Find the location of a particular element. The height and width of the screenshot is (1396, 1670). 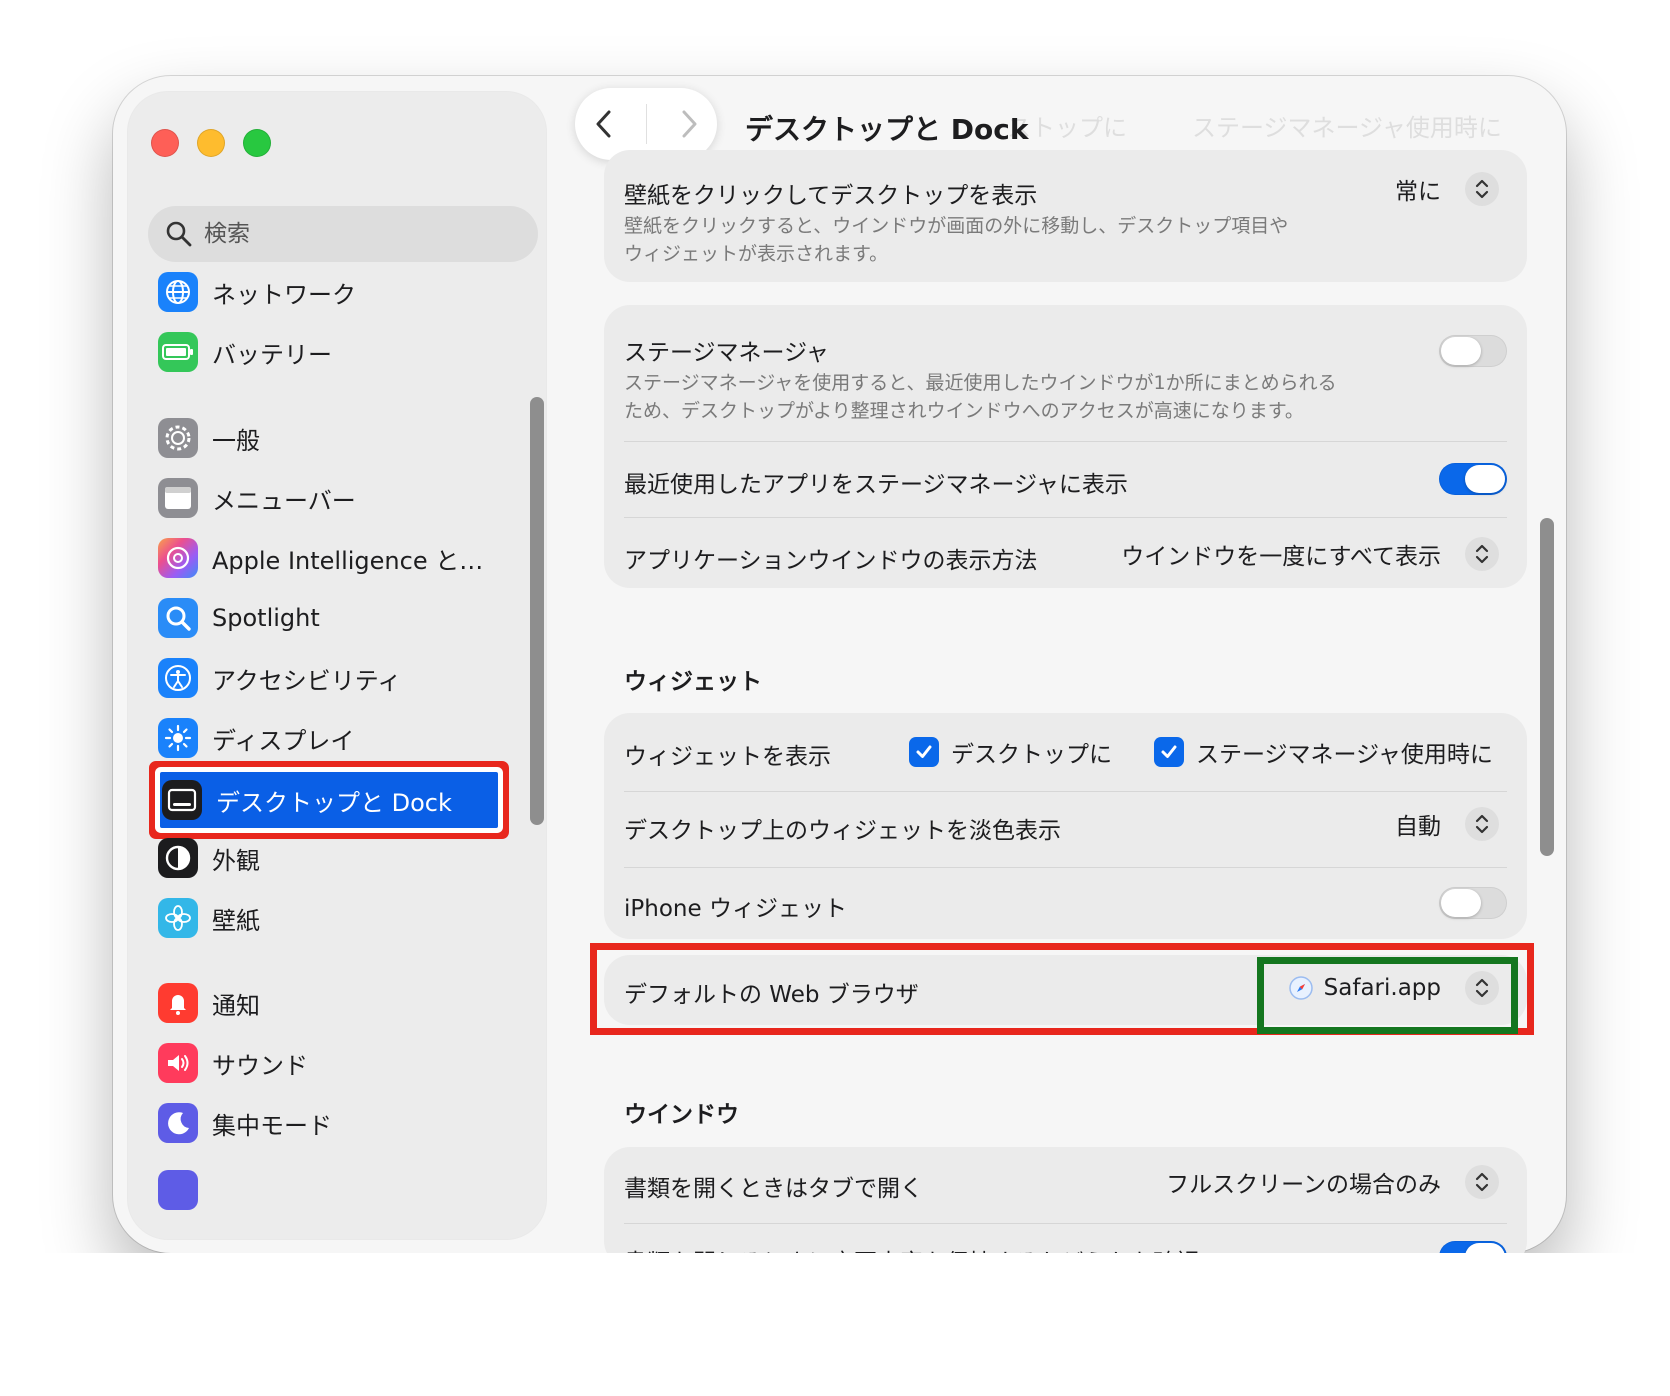

show-widgets-row: ウィジェットを表示 デスクトップに ステージマネージャ使用時に is located at coordinates (1065, 755).